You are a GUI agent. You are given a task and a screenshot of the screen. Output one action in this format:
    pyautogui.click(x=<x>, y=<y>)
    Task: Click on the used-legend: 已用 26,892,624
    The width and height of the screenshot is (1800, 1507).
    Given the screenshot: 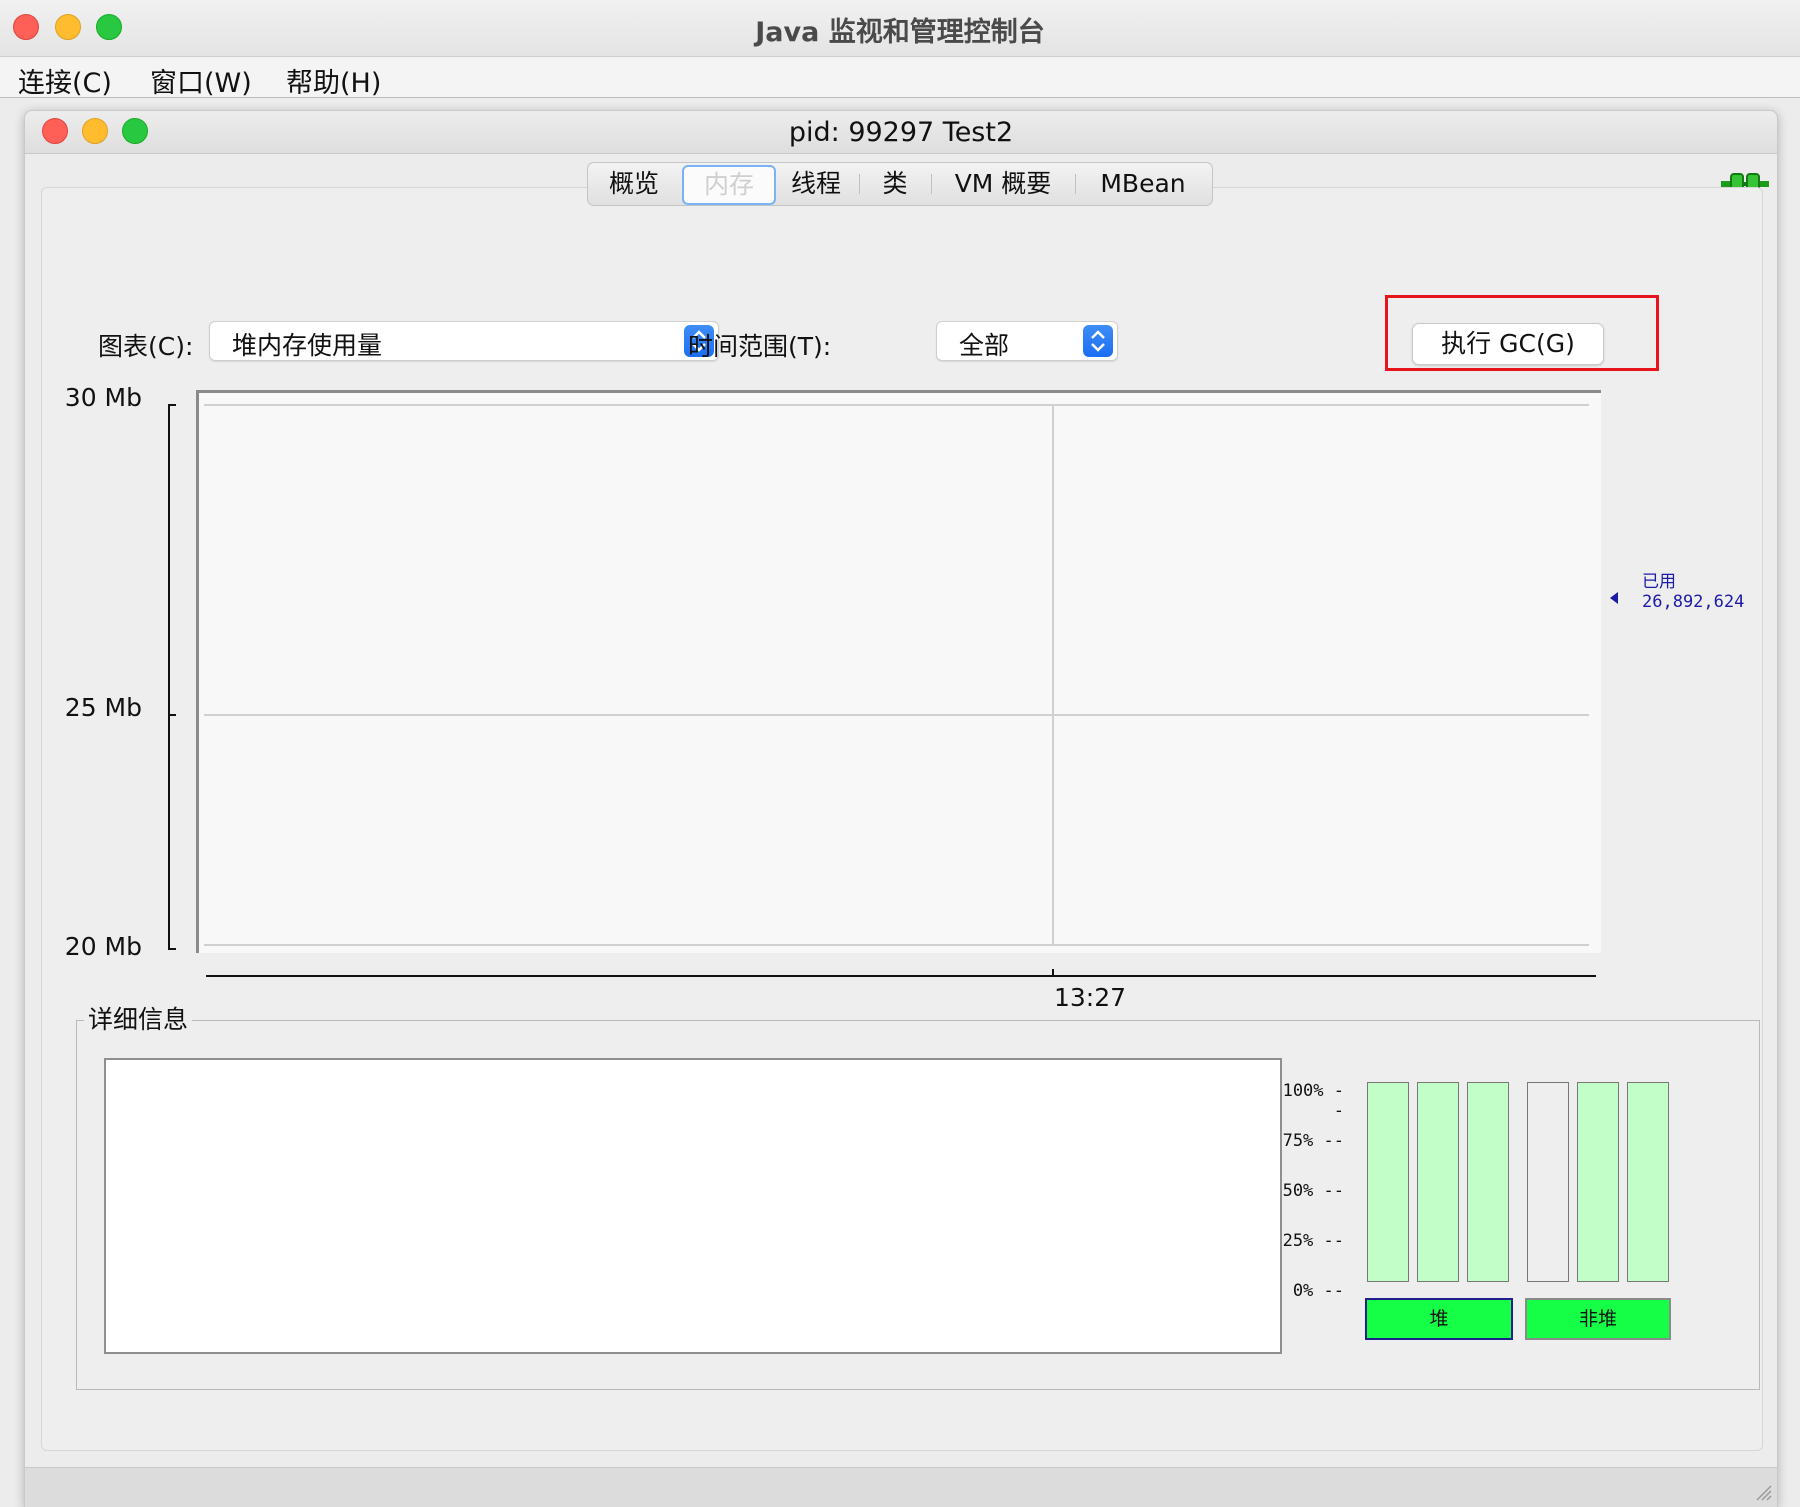 What is the action you would take?
    pyautogui.click(x=1693, y=592)
    